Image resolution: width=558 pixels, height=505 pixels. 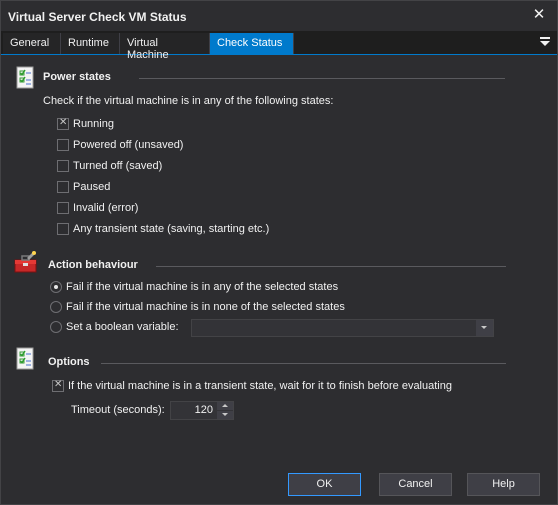 I want to click on help-button: Help, so click(x=503, y=484).